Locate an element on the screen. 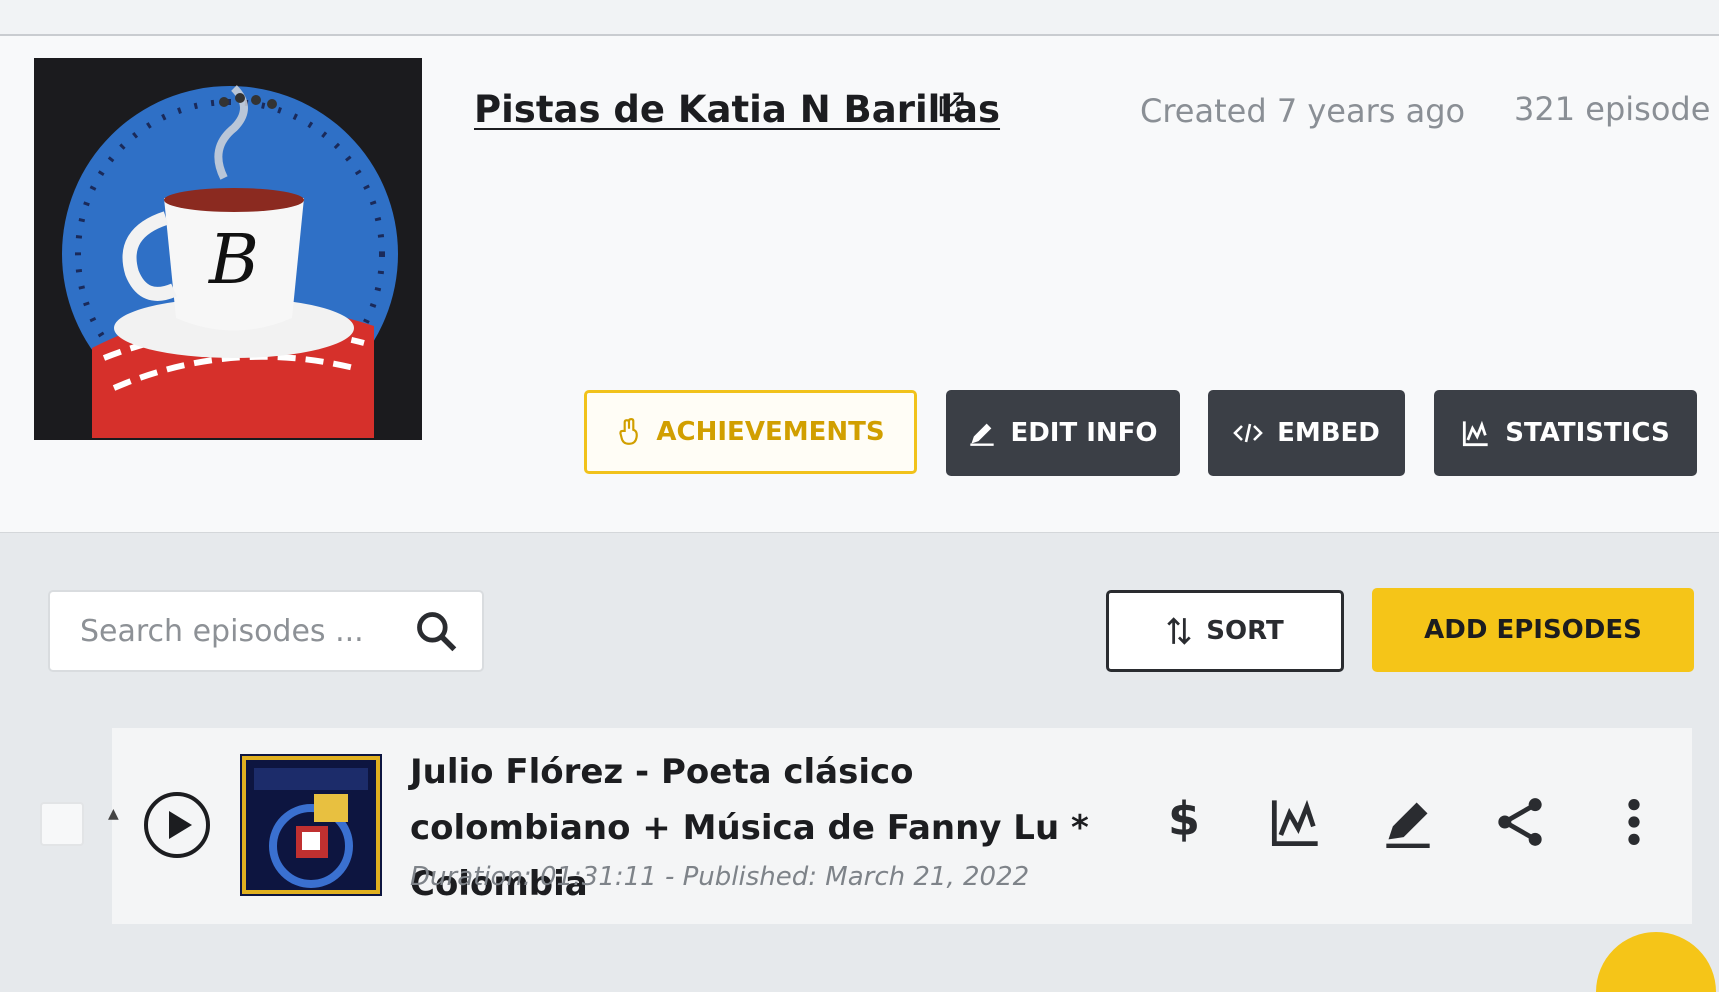 The width and height of the screenshot is (1719, 992). search-box is located at coordinates (266, 631).